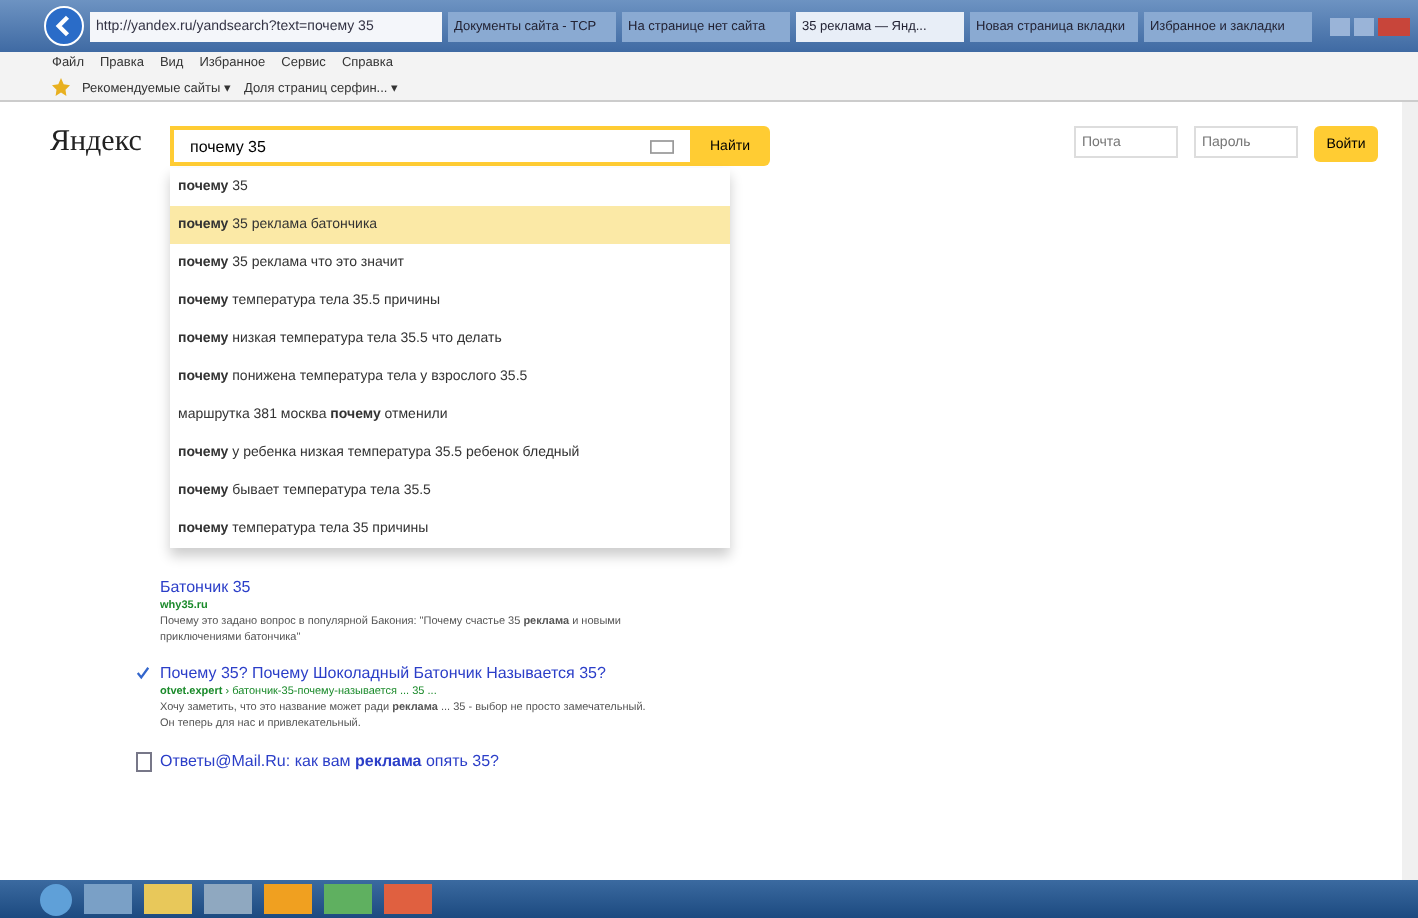 The image size is (1418, 918). I want to click on folder-icon, so click(168, 899).